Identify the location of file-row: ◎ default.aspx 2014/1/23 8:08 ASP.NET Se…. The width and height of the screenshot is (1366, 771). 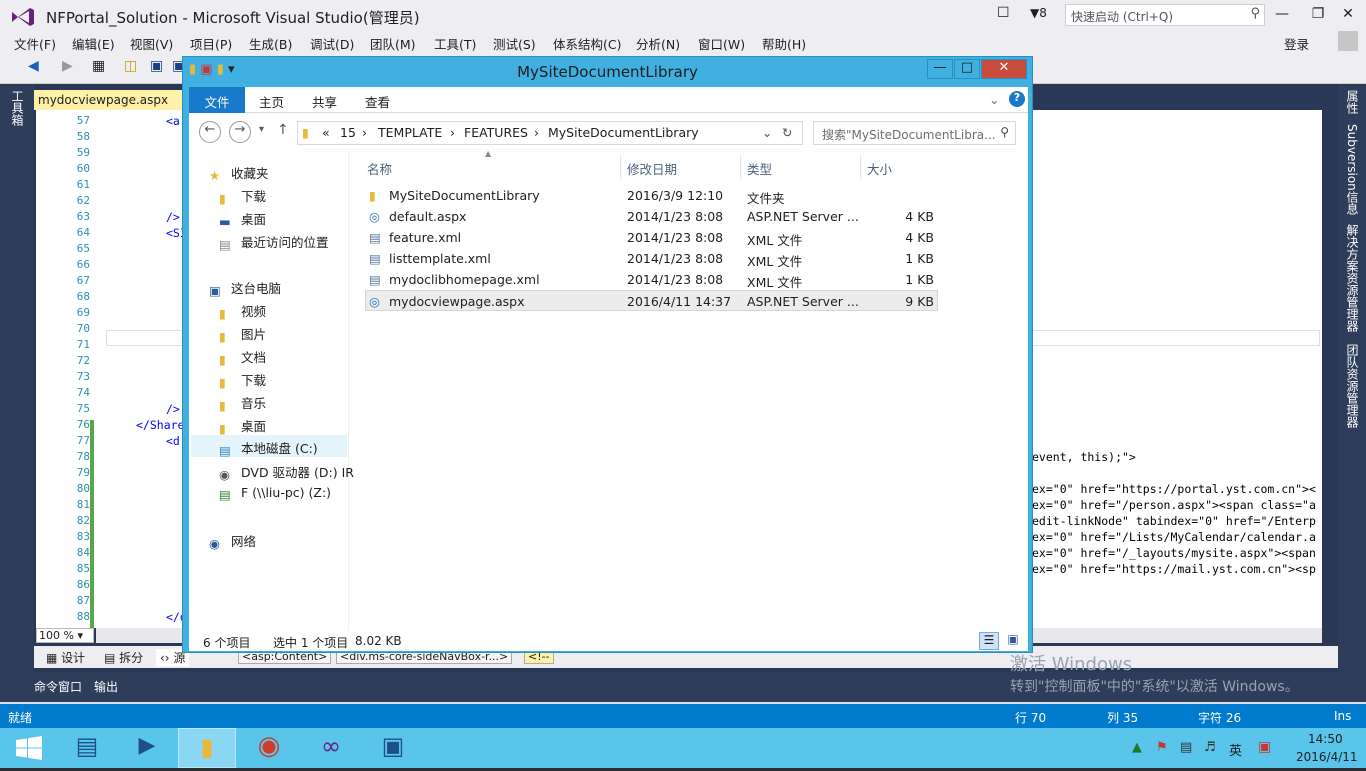
(651, 216).